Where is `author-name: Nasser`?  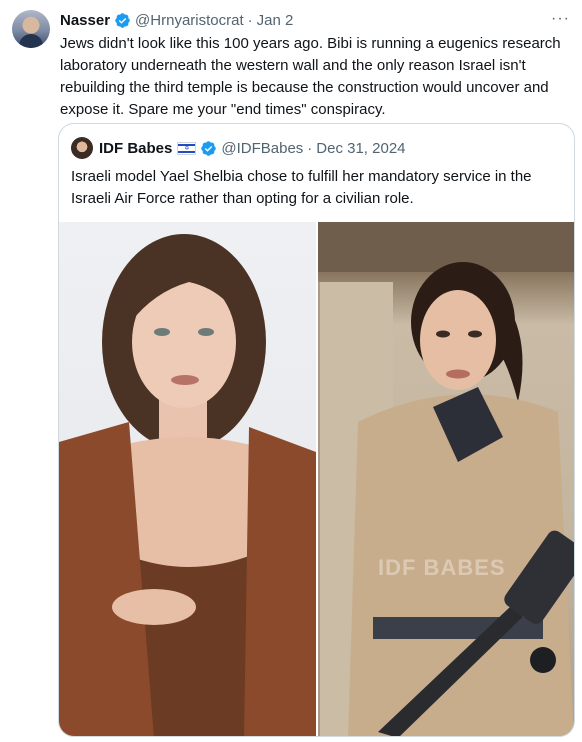
author-name: Nasser is located at coordinates (85, 20).